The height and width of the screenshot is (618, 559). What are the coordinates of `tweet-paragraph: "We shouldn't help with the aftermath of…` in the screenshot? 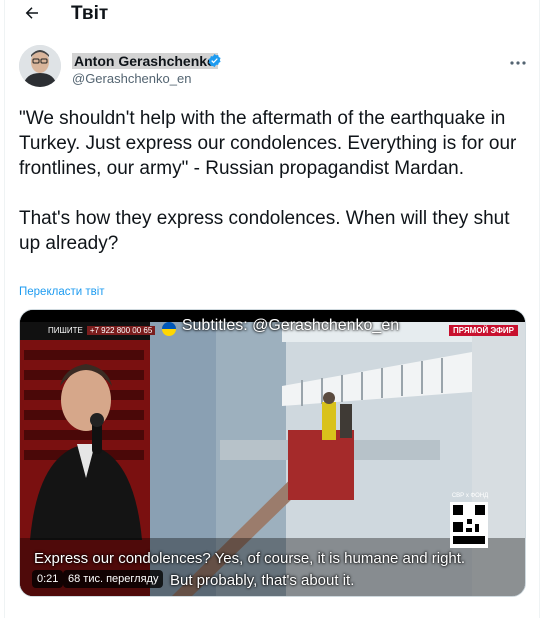 It's located at (268, 143).